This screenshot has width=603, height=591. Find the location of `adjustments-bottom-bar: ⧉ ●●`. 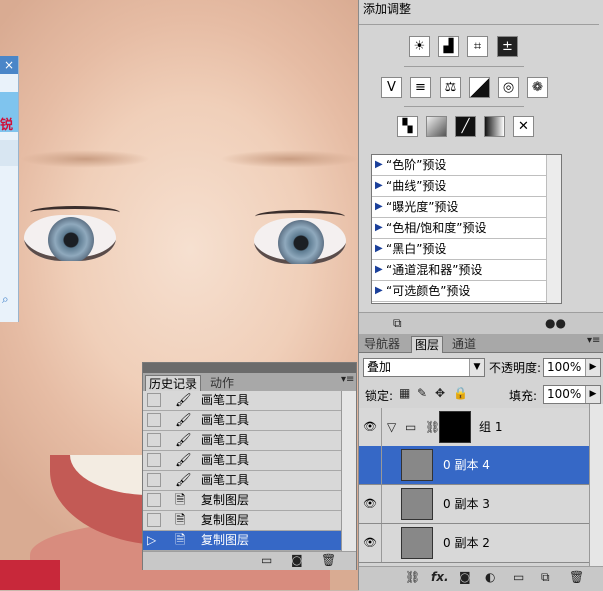

adjustments-bottom-bar: ⧉ ●● is located at coordinates (481, 323).